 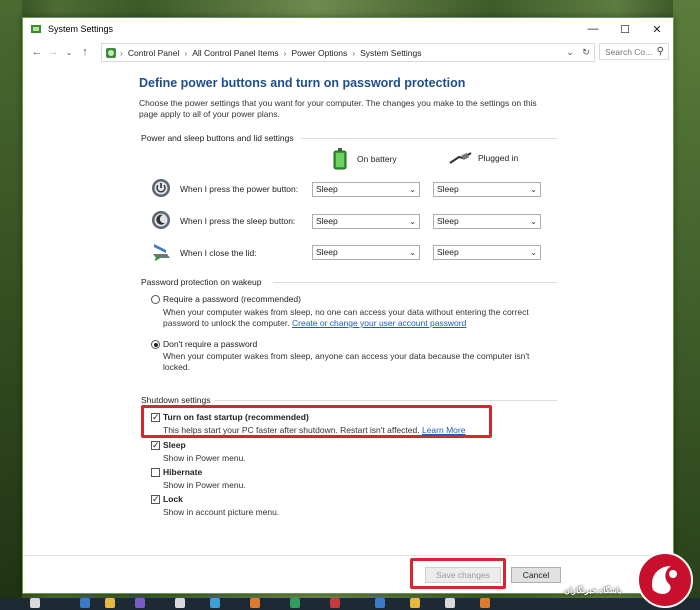 I want to click on on-battery-label: On battery, so click(x=377, y=159).